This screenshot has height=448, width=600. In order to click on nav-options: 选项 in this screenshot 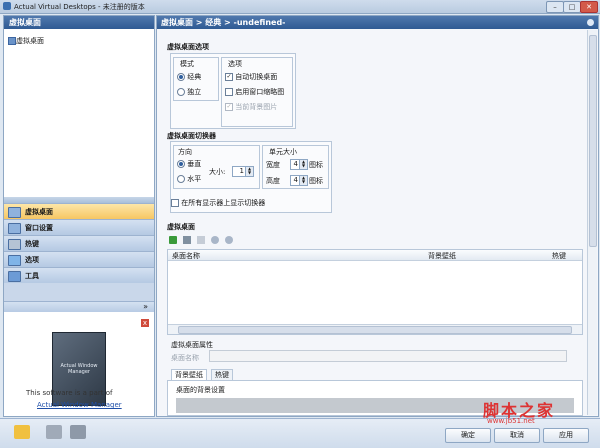, I will do `click(79, 259)`.